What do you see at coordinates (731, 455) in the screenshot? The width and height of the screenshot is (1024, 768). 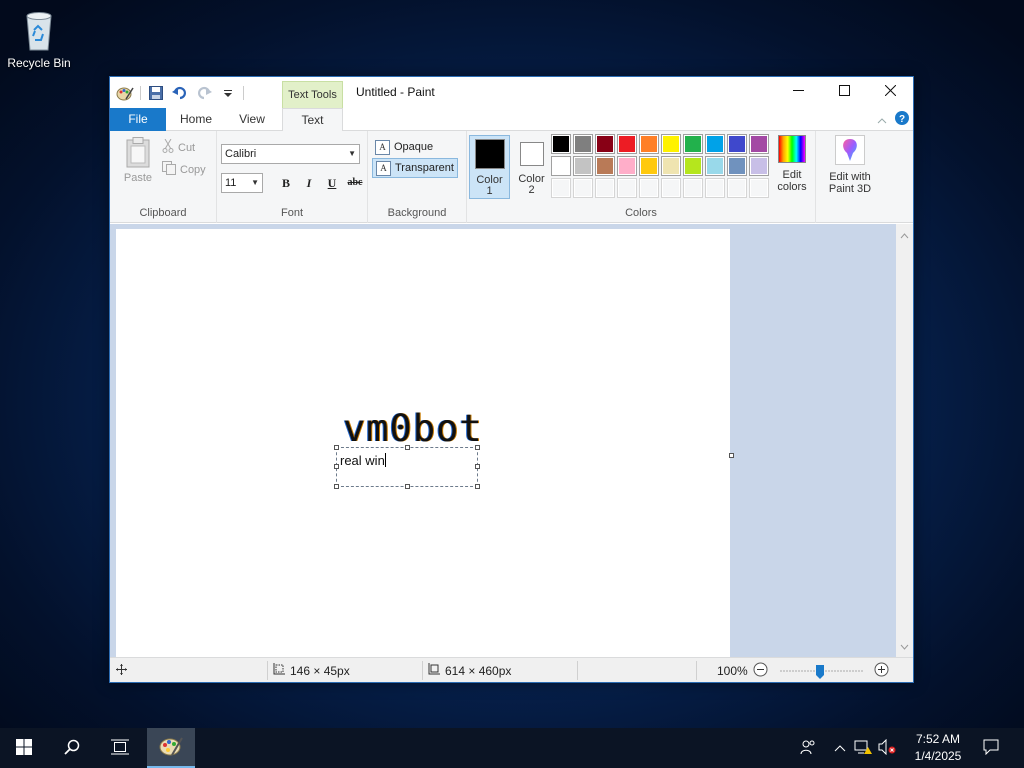 I see `canvas-resize-handle` at bounding box center [731, 455].